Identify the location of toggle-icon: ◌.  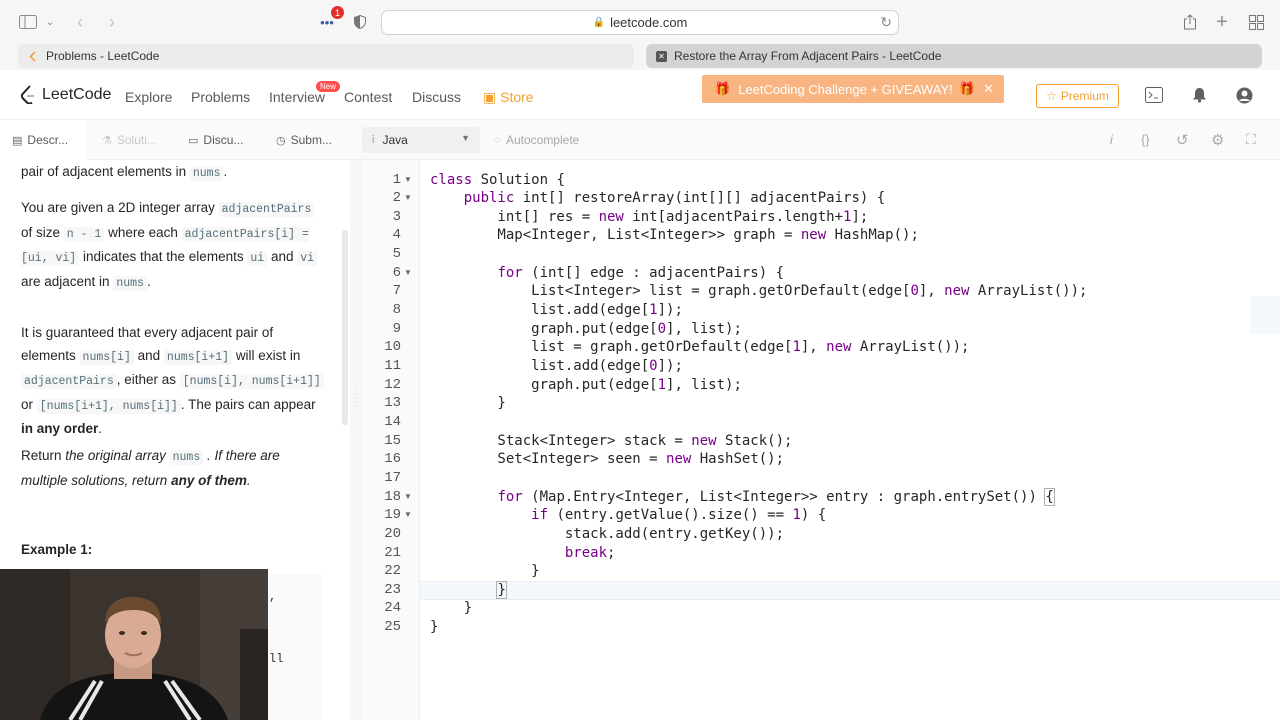
(497, 140).